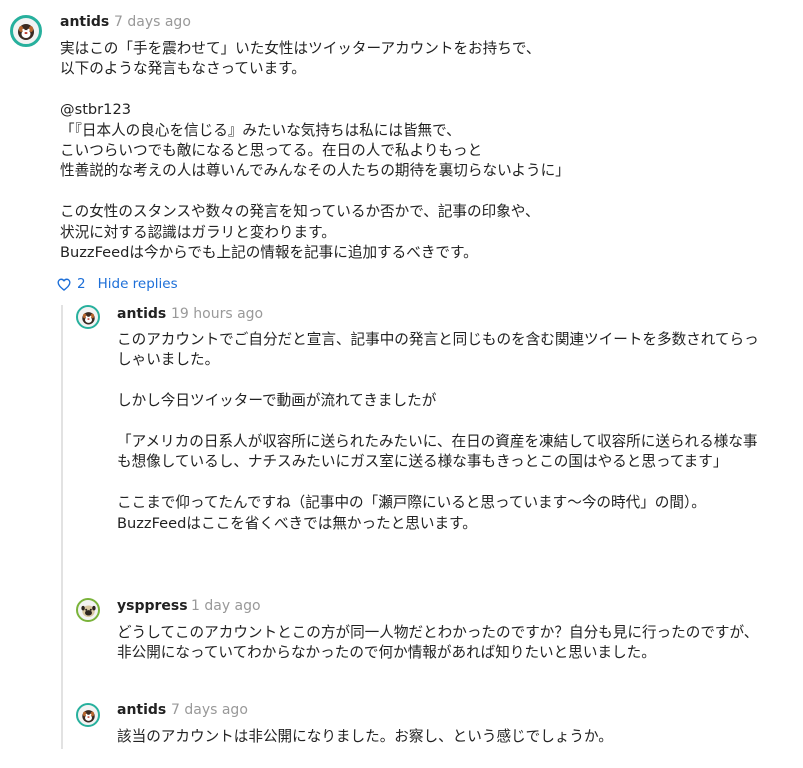 The width and height of the screenshot is (803, 768). Describe the element at coordinates (71, 284) in the screenshot. I see `like-button: 2` at that location.